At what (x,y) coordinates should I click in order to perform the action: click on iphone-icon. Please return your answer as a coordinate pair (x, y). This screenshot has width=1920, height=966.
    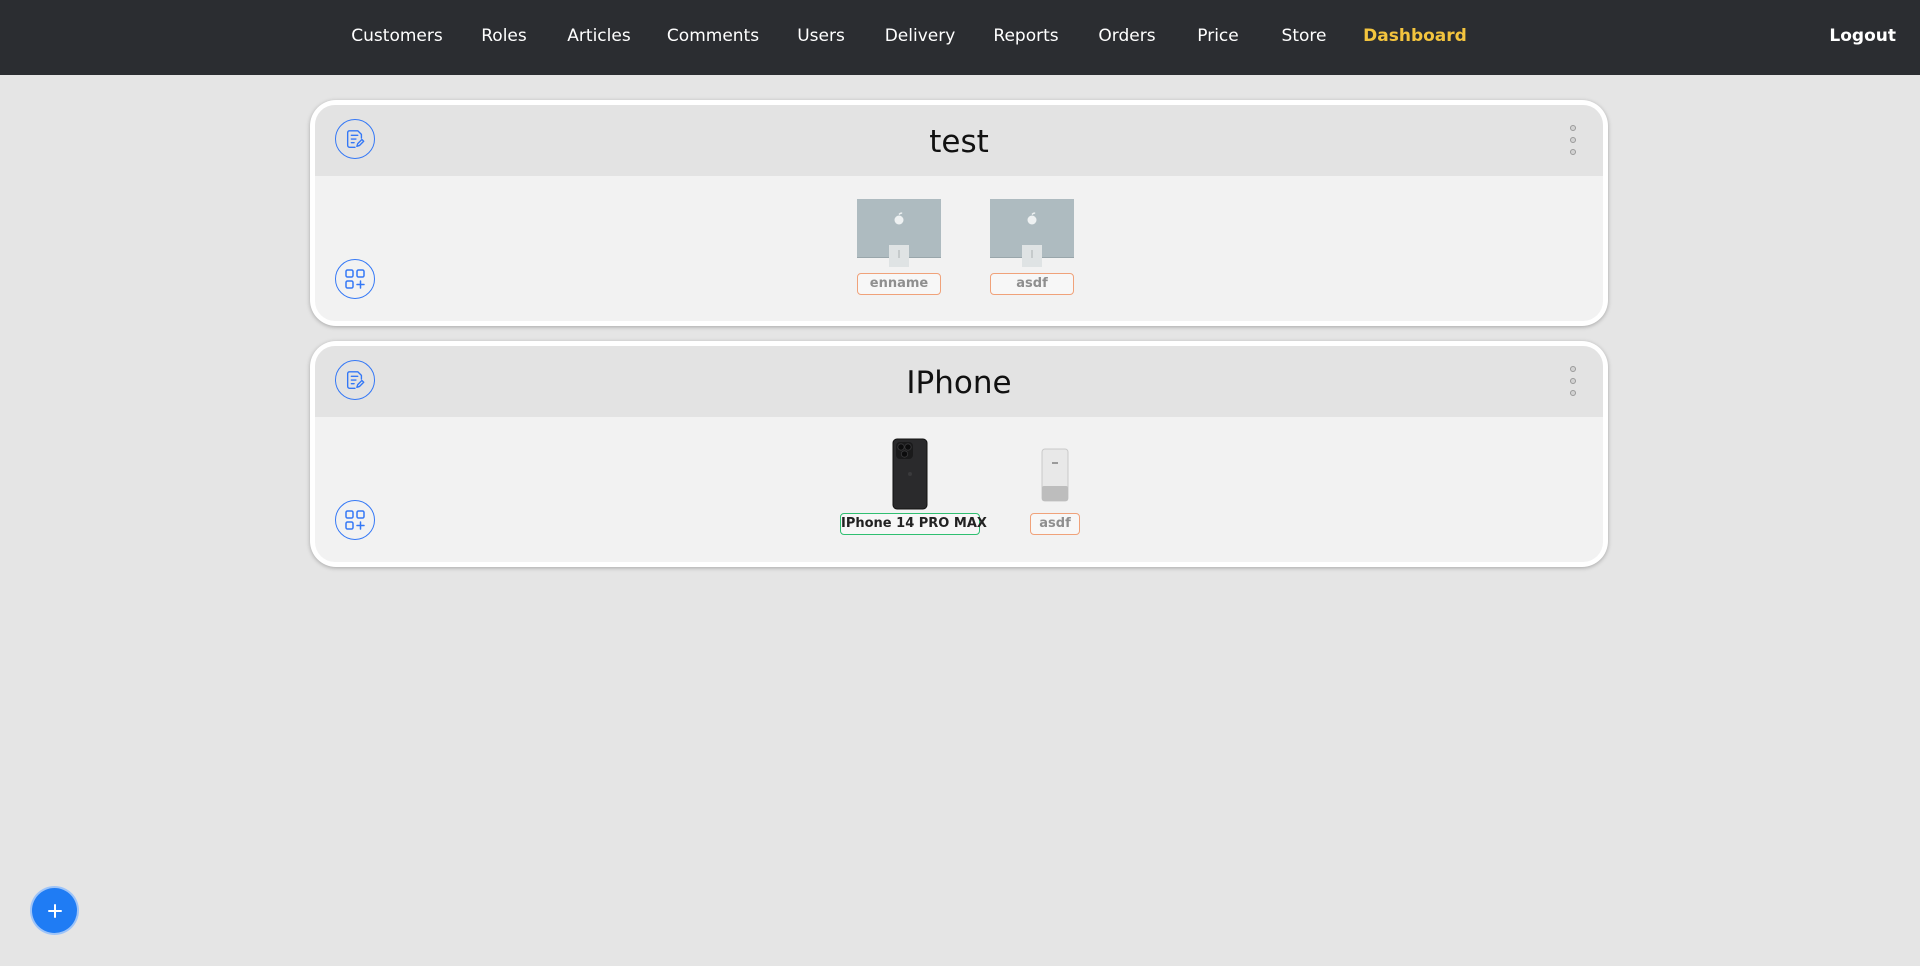
    Looking at the image, I should click on (910, 474).